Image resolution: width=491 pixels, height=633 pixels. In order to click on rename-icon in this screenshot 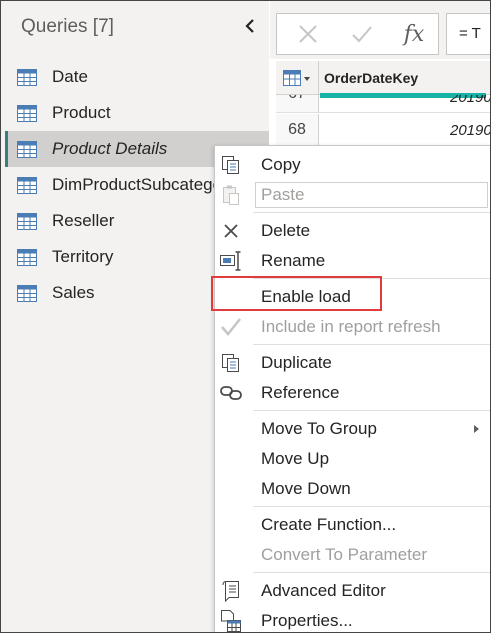, I will do `click(231, 261)`.